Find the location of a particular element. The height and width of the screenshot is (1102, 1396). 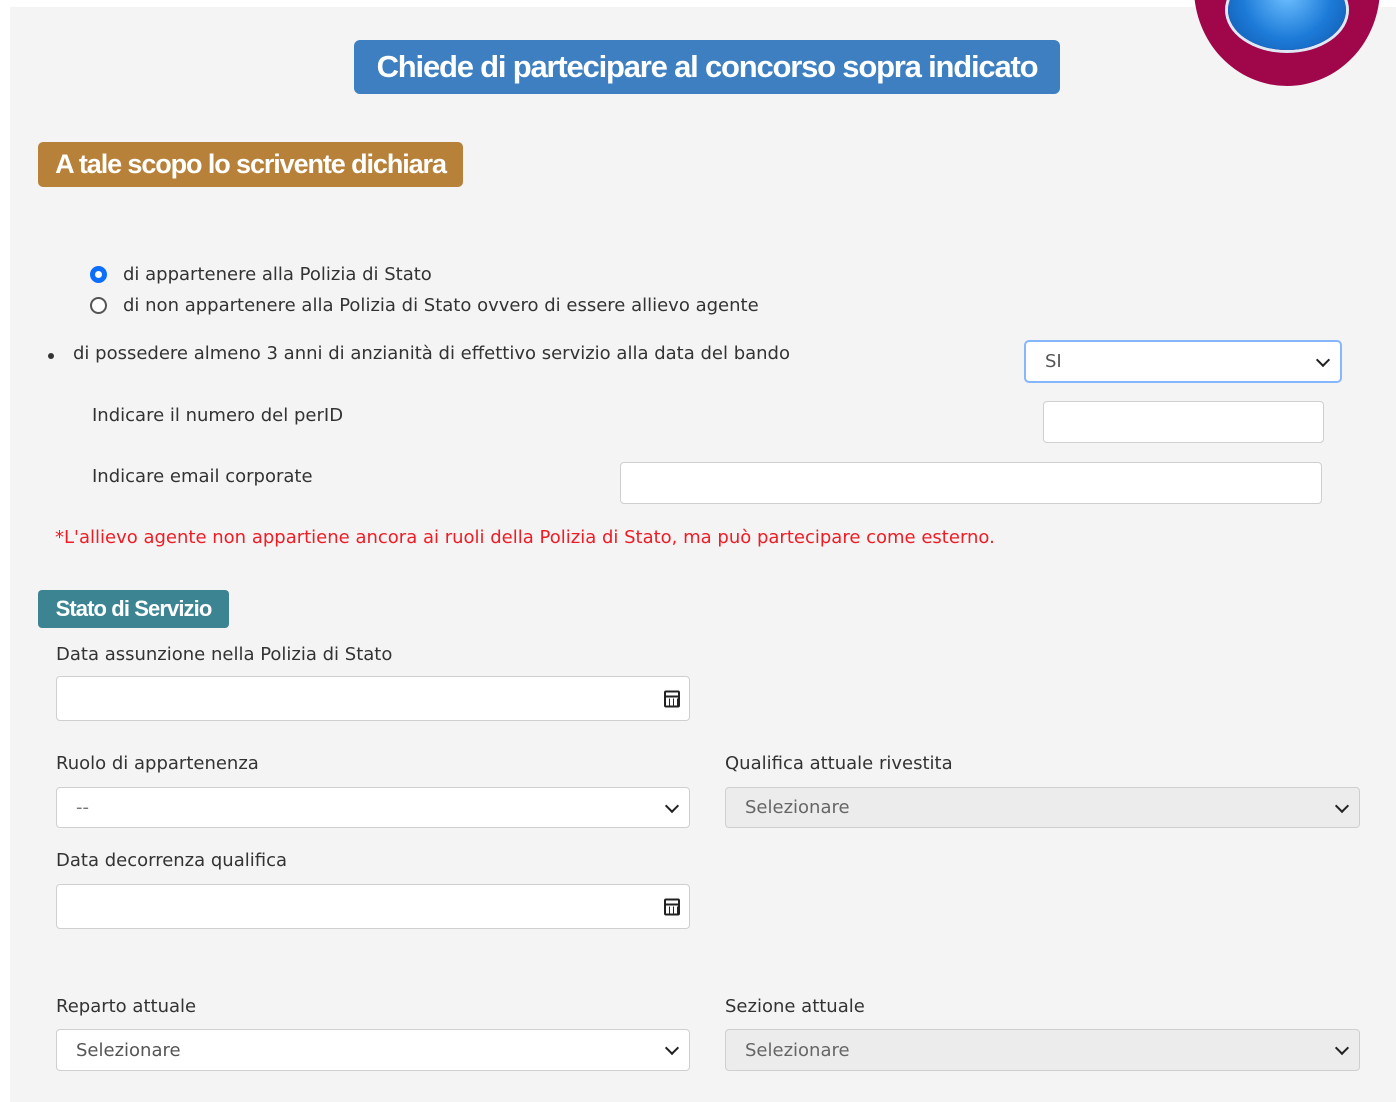

bullet-icon is located at coordinates (51, 356).